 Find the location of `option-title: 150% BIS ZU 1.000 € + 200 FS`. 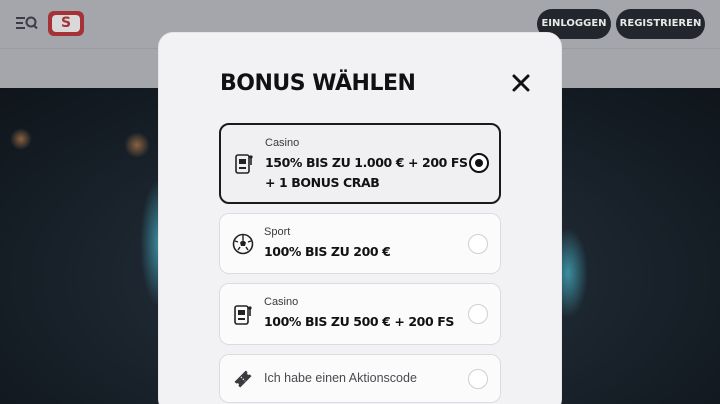

option-title: 150% BIS ZU 1.000 € + 200 FS is located at coordinates (366, 162).